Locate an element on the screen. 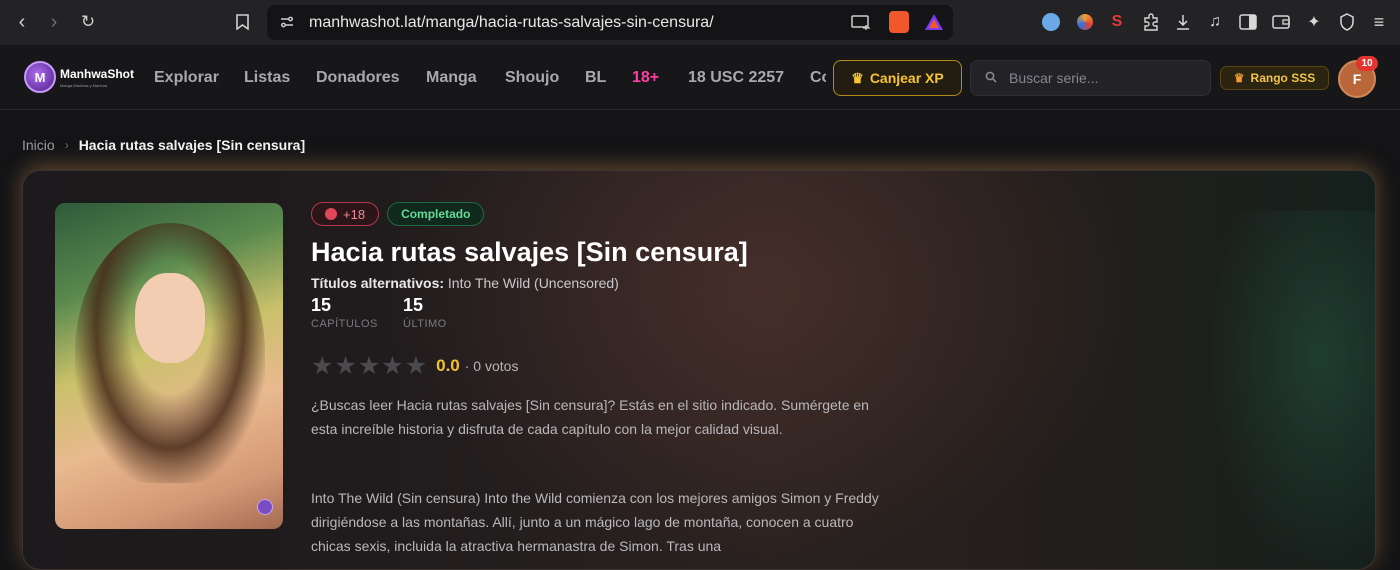  star-icon-4: ★ is located at coordinates (392, 366).